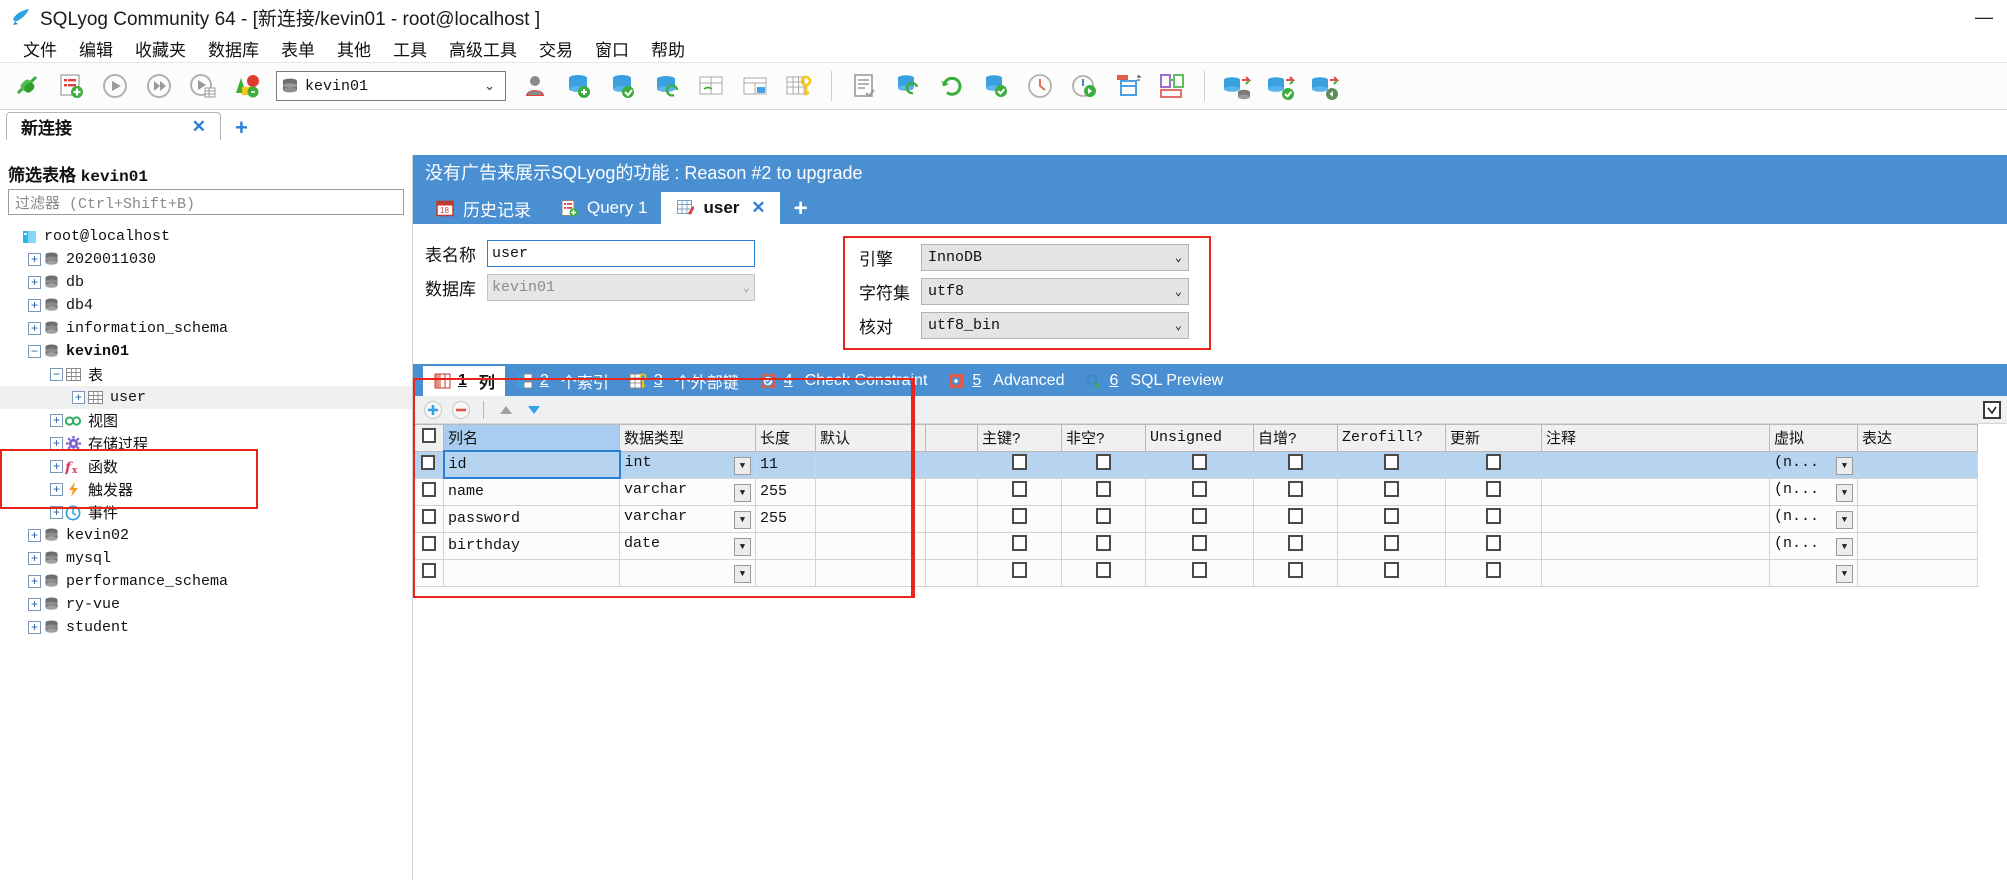  I want to click on menu-transaction: 交易, so click(556, 48).